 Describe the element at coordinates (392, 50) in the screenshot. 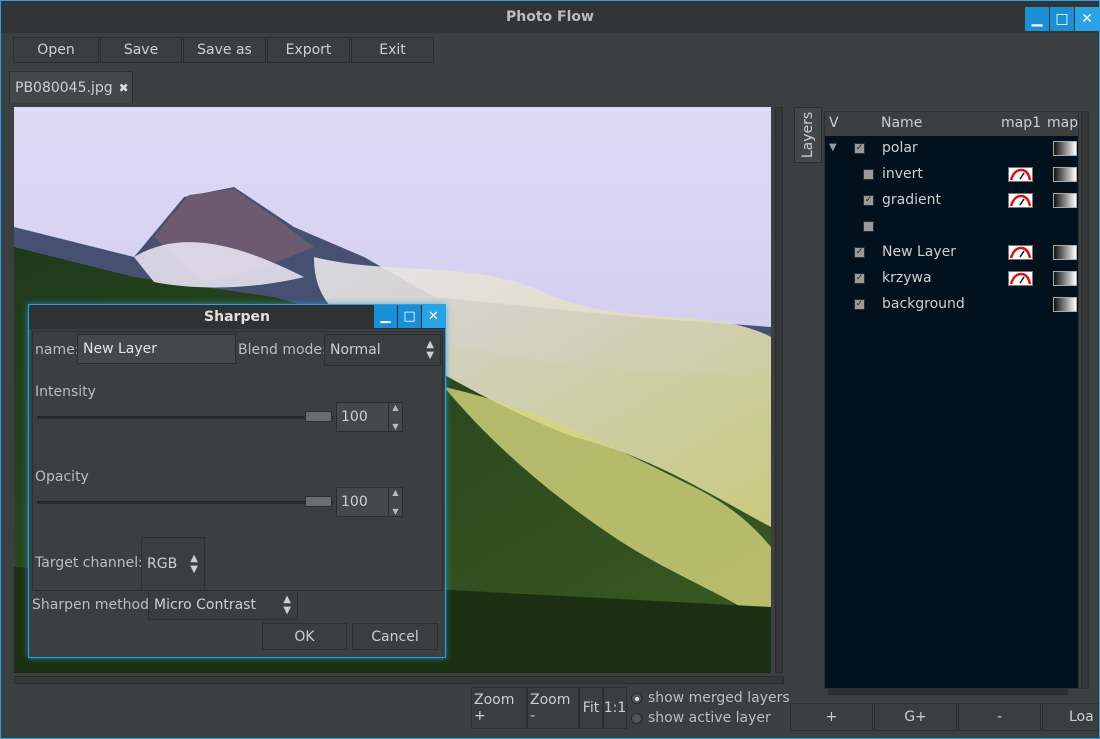

I see `exit-button: Exit` at that location.